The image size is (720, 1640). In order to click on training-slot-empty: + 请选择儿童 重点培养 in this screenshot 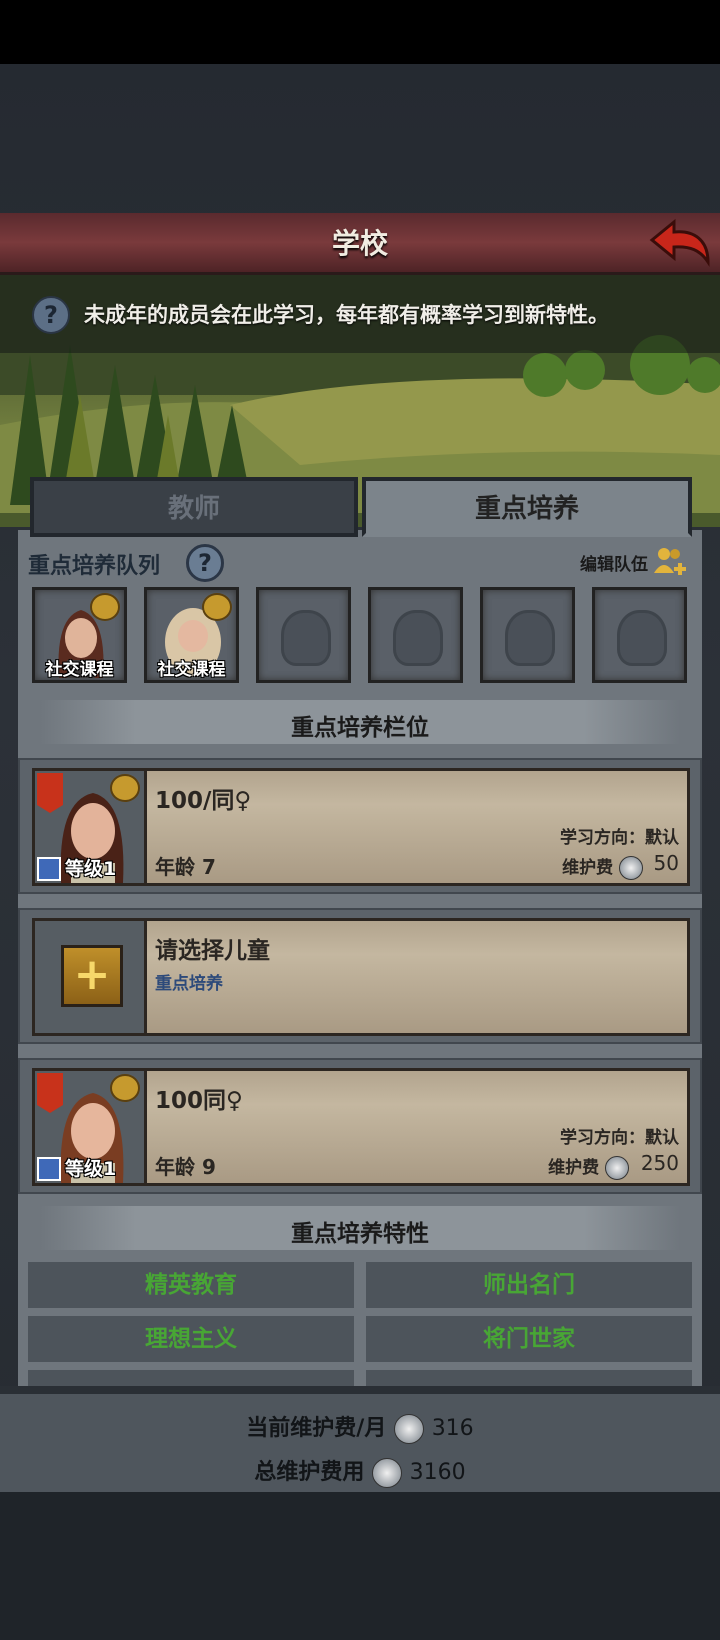, I will do `click(360, 976)`.